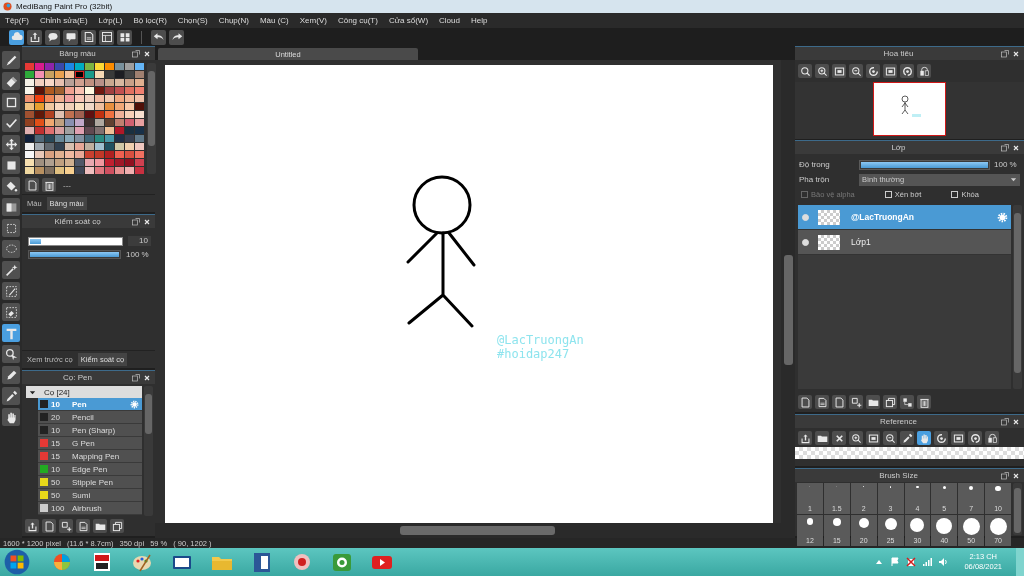 The height and width of the screenshot is (576, 1024). Describe the element at coordinates (77, 53) in the screenshot. I see `panel-title: Bảng màu` at that location.